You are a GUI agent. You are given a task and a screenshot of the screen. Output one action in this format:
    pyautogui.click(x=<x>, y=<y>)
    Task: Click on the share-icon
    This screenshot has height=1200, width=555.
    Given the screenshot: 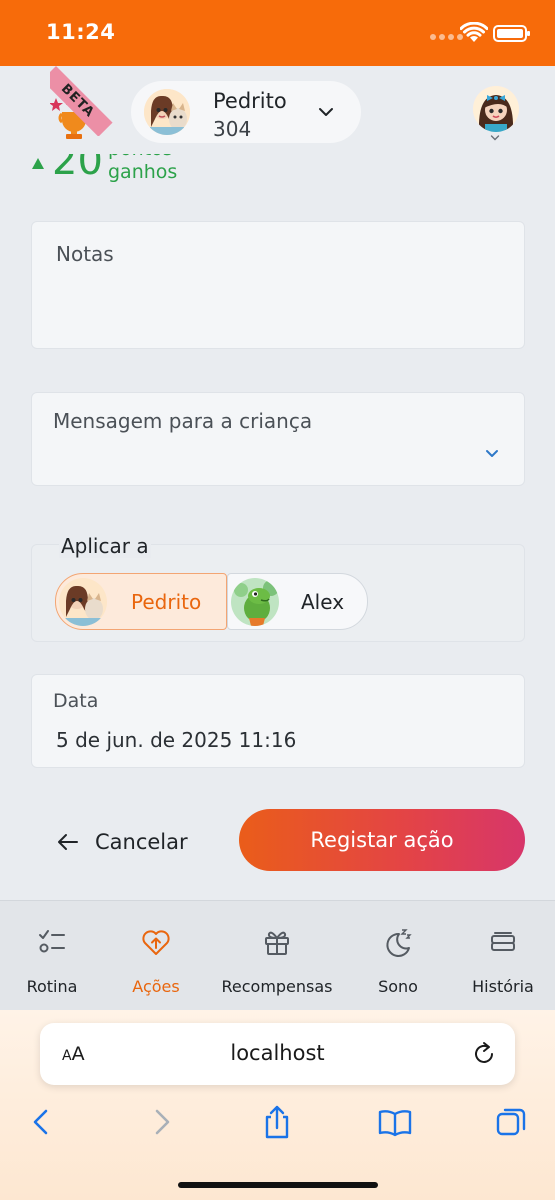 What is the action you would take?
    pyautogui.click(x=277, y=1122)
    